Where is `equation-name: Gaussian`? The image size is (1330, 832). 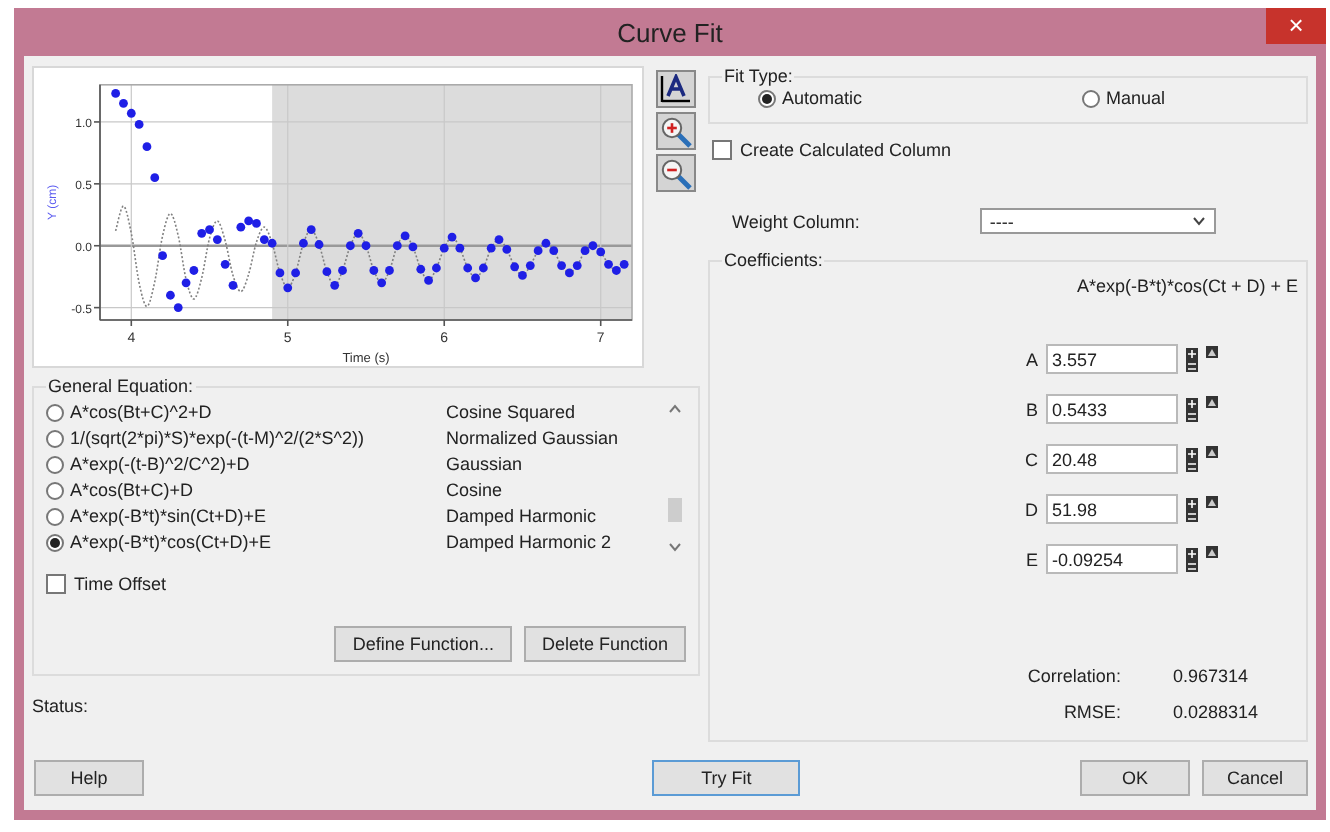 equation-name: Gaussian is located at coordinates (485, 464).